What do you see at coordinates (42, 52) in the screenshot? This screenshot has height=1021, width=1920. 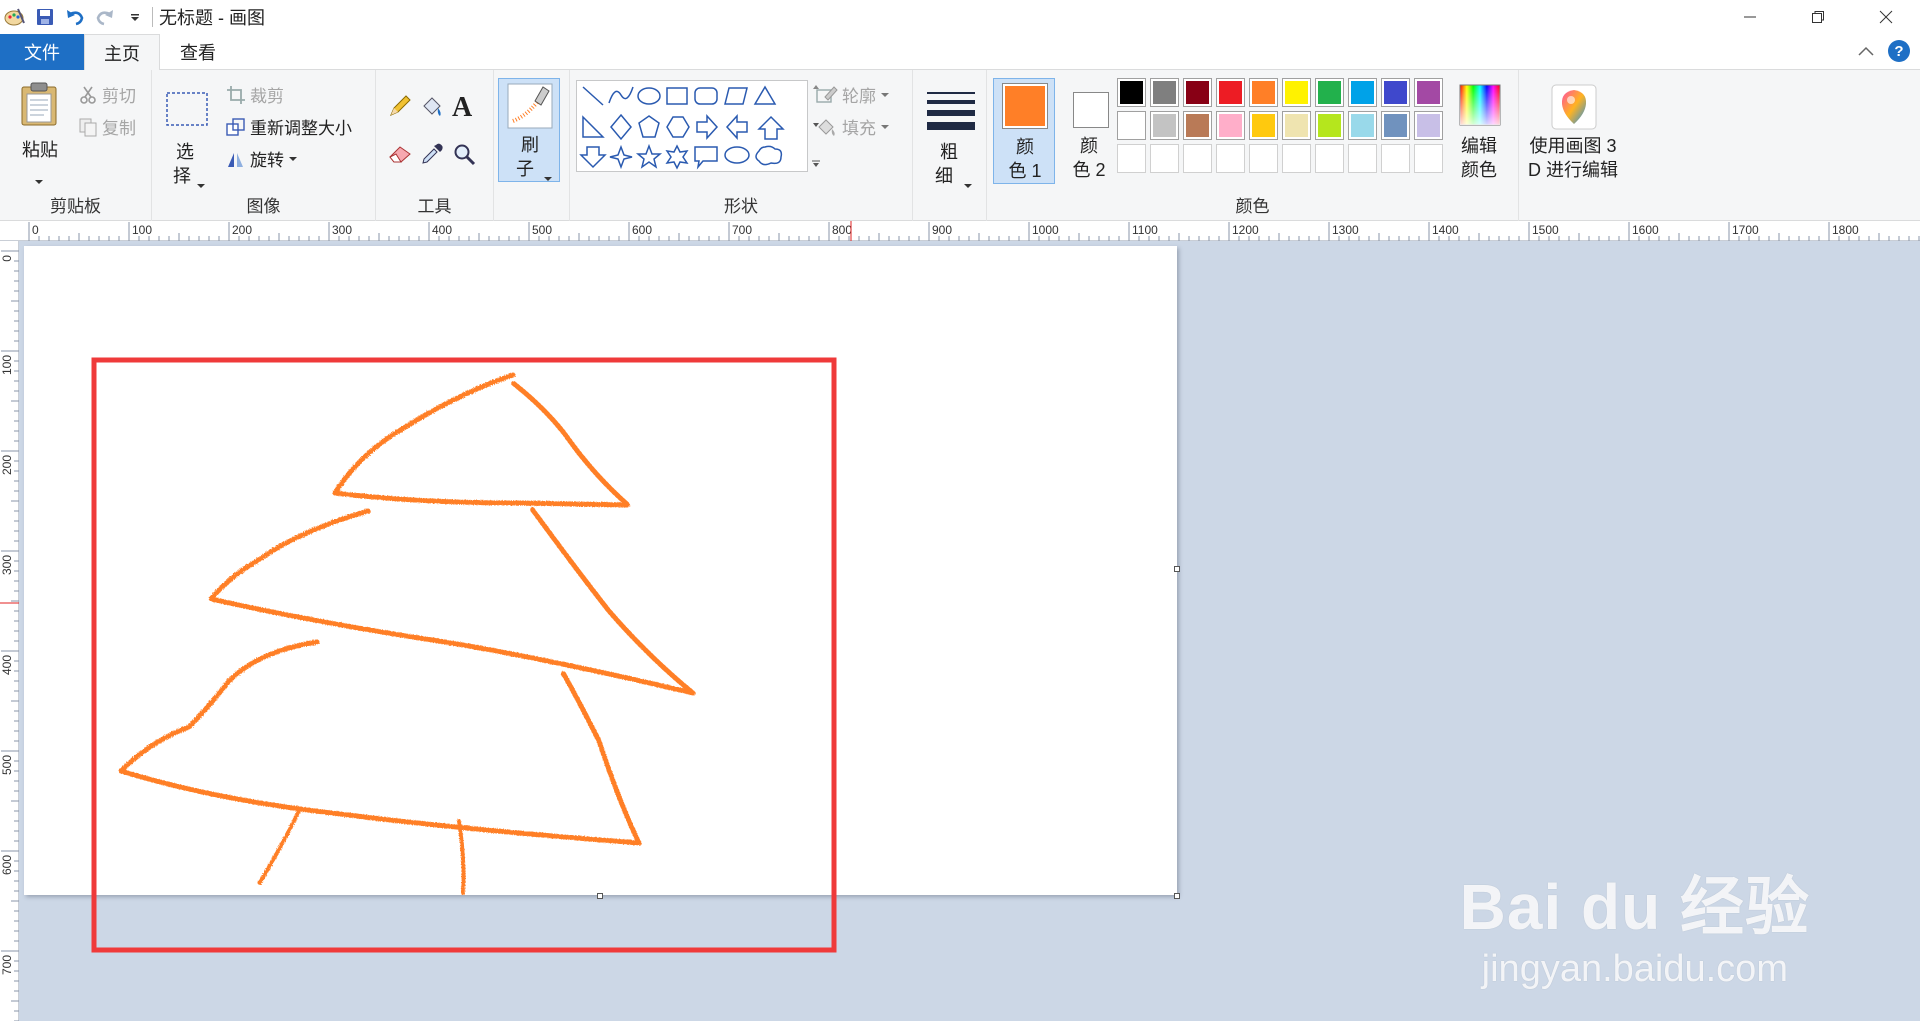 I see `tab-file: 文件` at bounding box center [42, 52].